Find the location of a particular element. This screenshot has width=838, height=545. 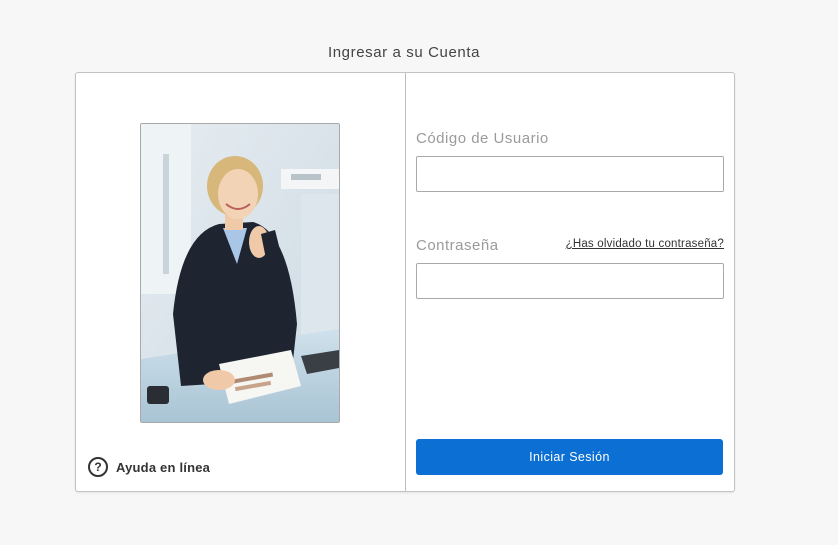

username-label: Código de Usuario is located at coordinates (482, 138).